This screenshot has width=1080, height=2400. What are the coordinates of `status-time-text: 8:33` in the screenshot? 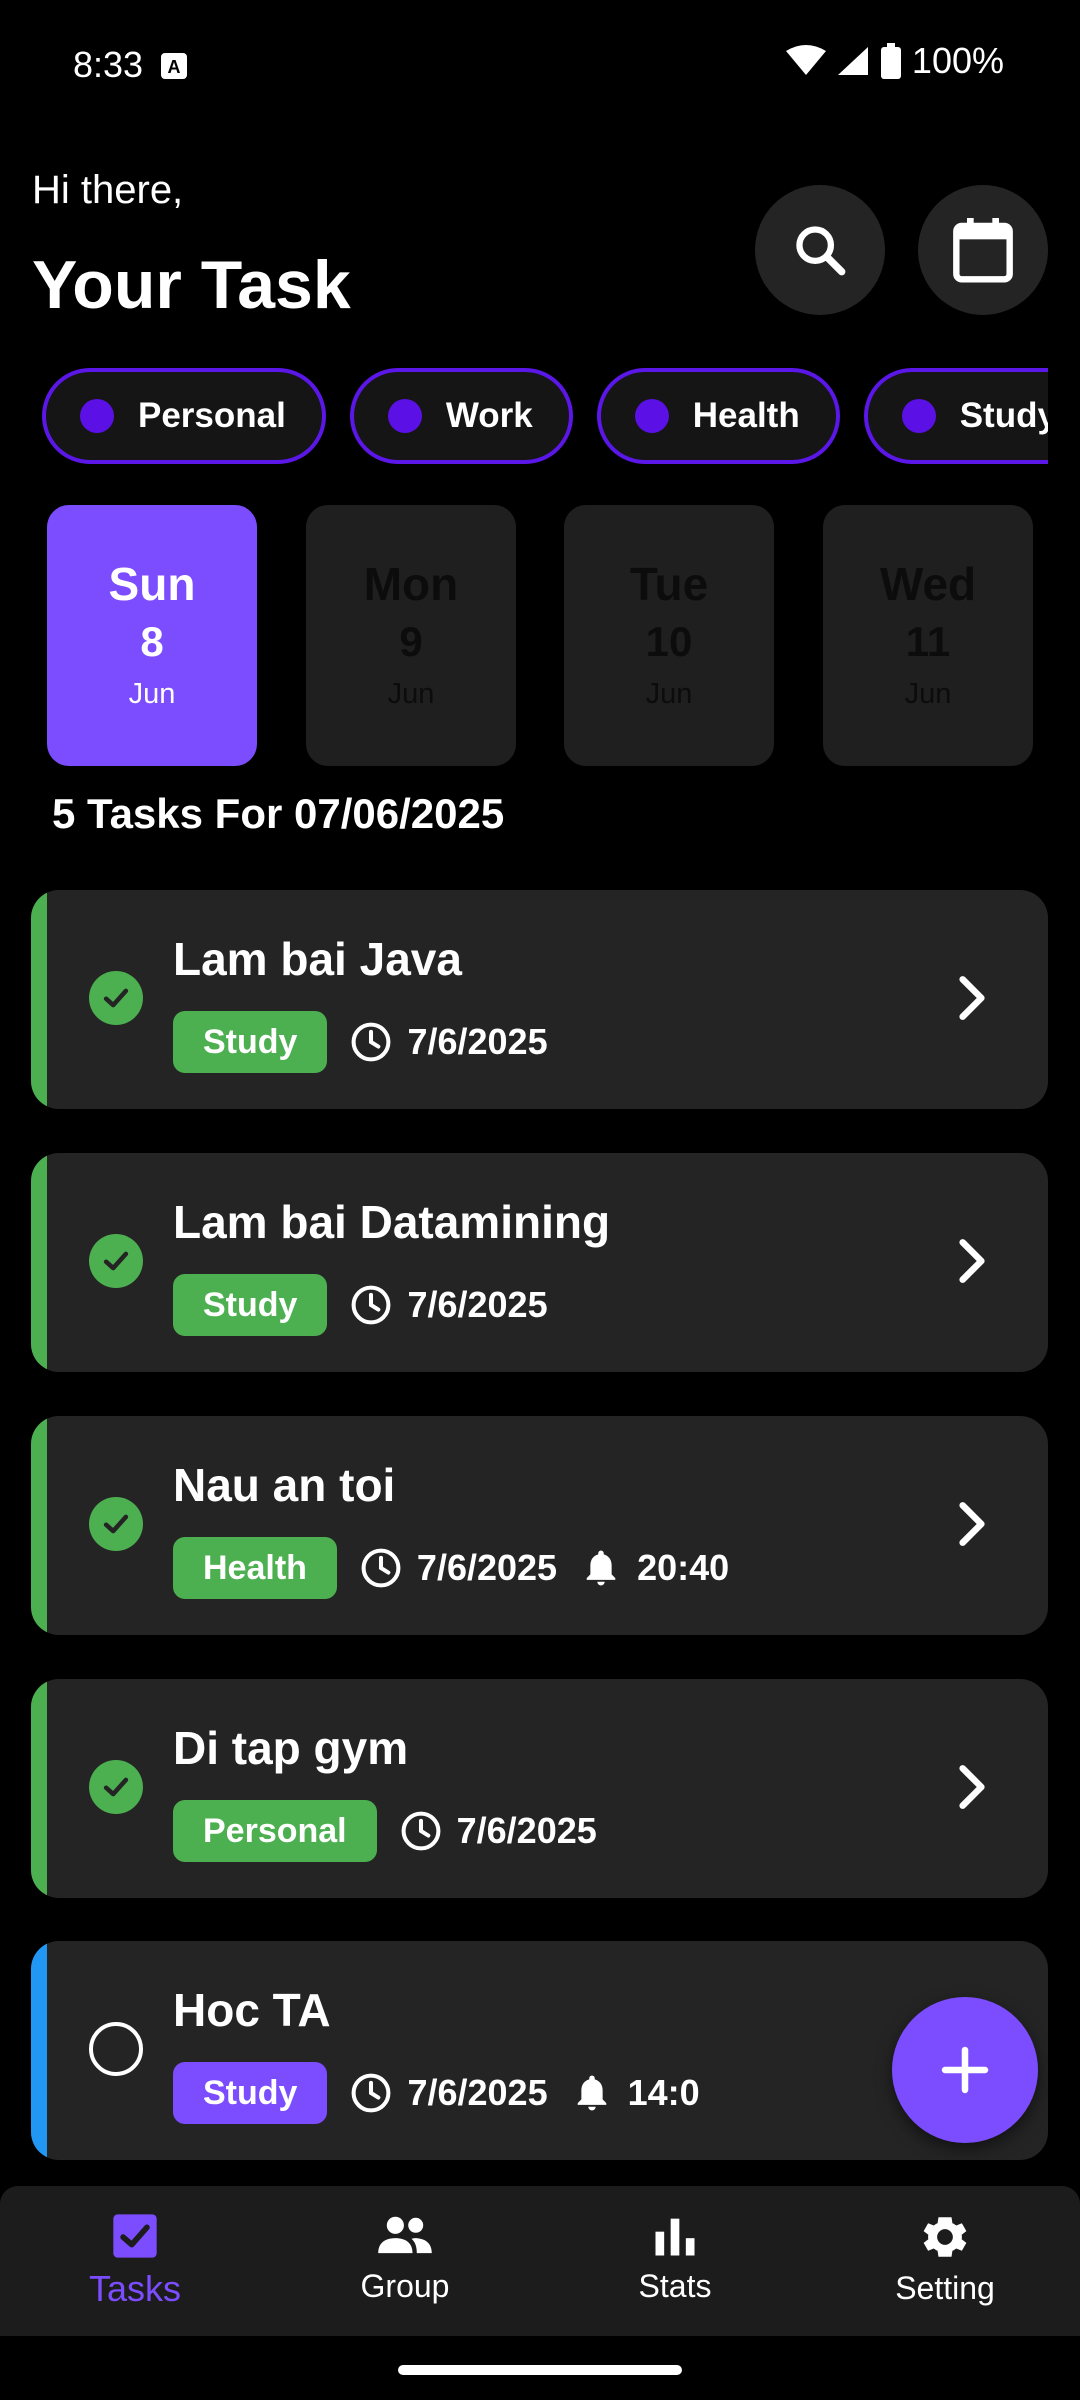 It's located at (108, 64).